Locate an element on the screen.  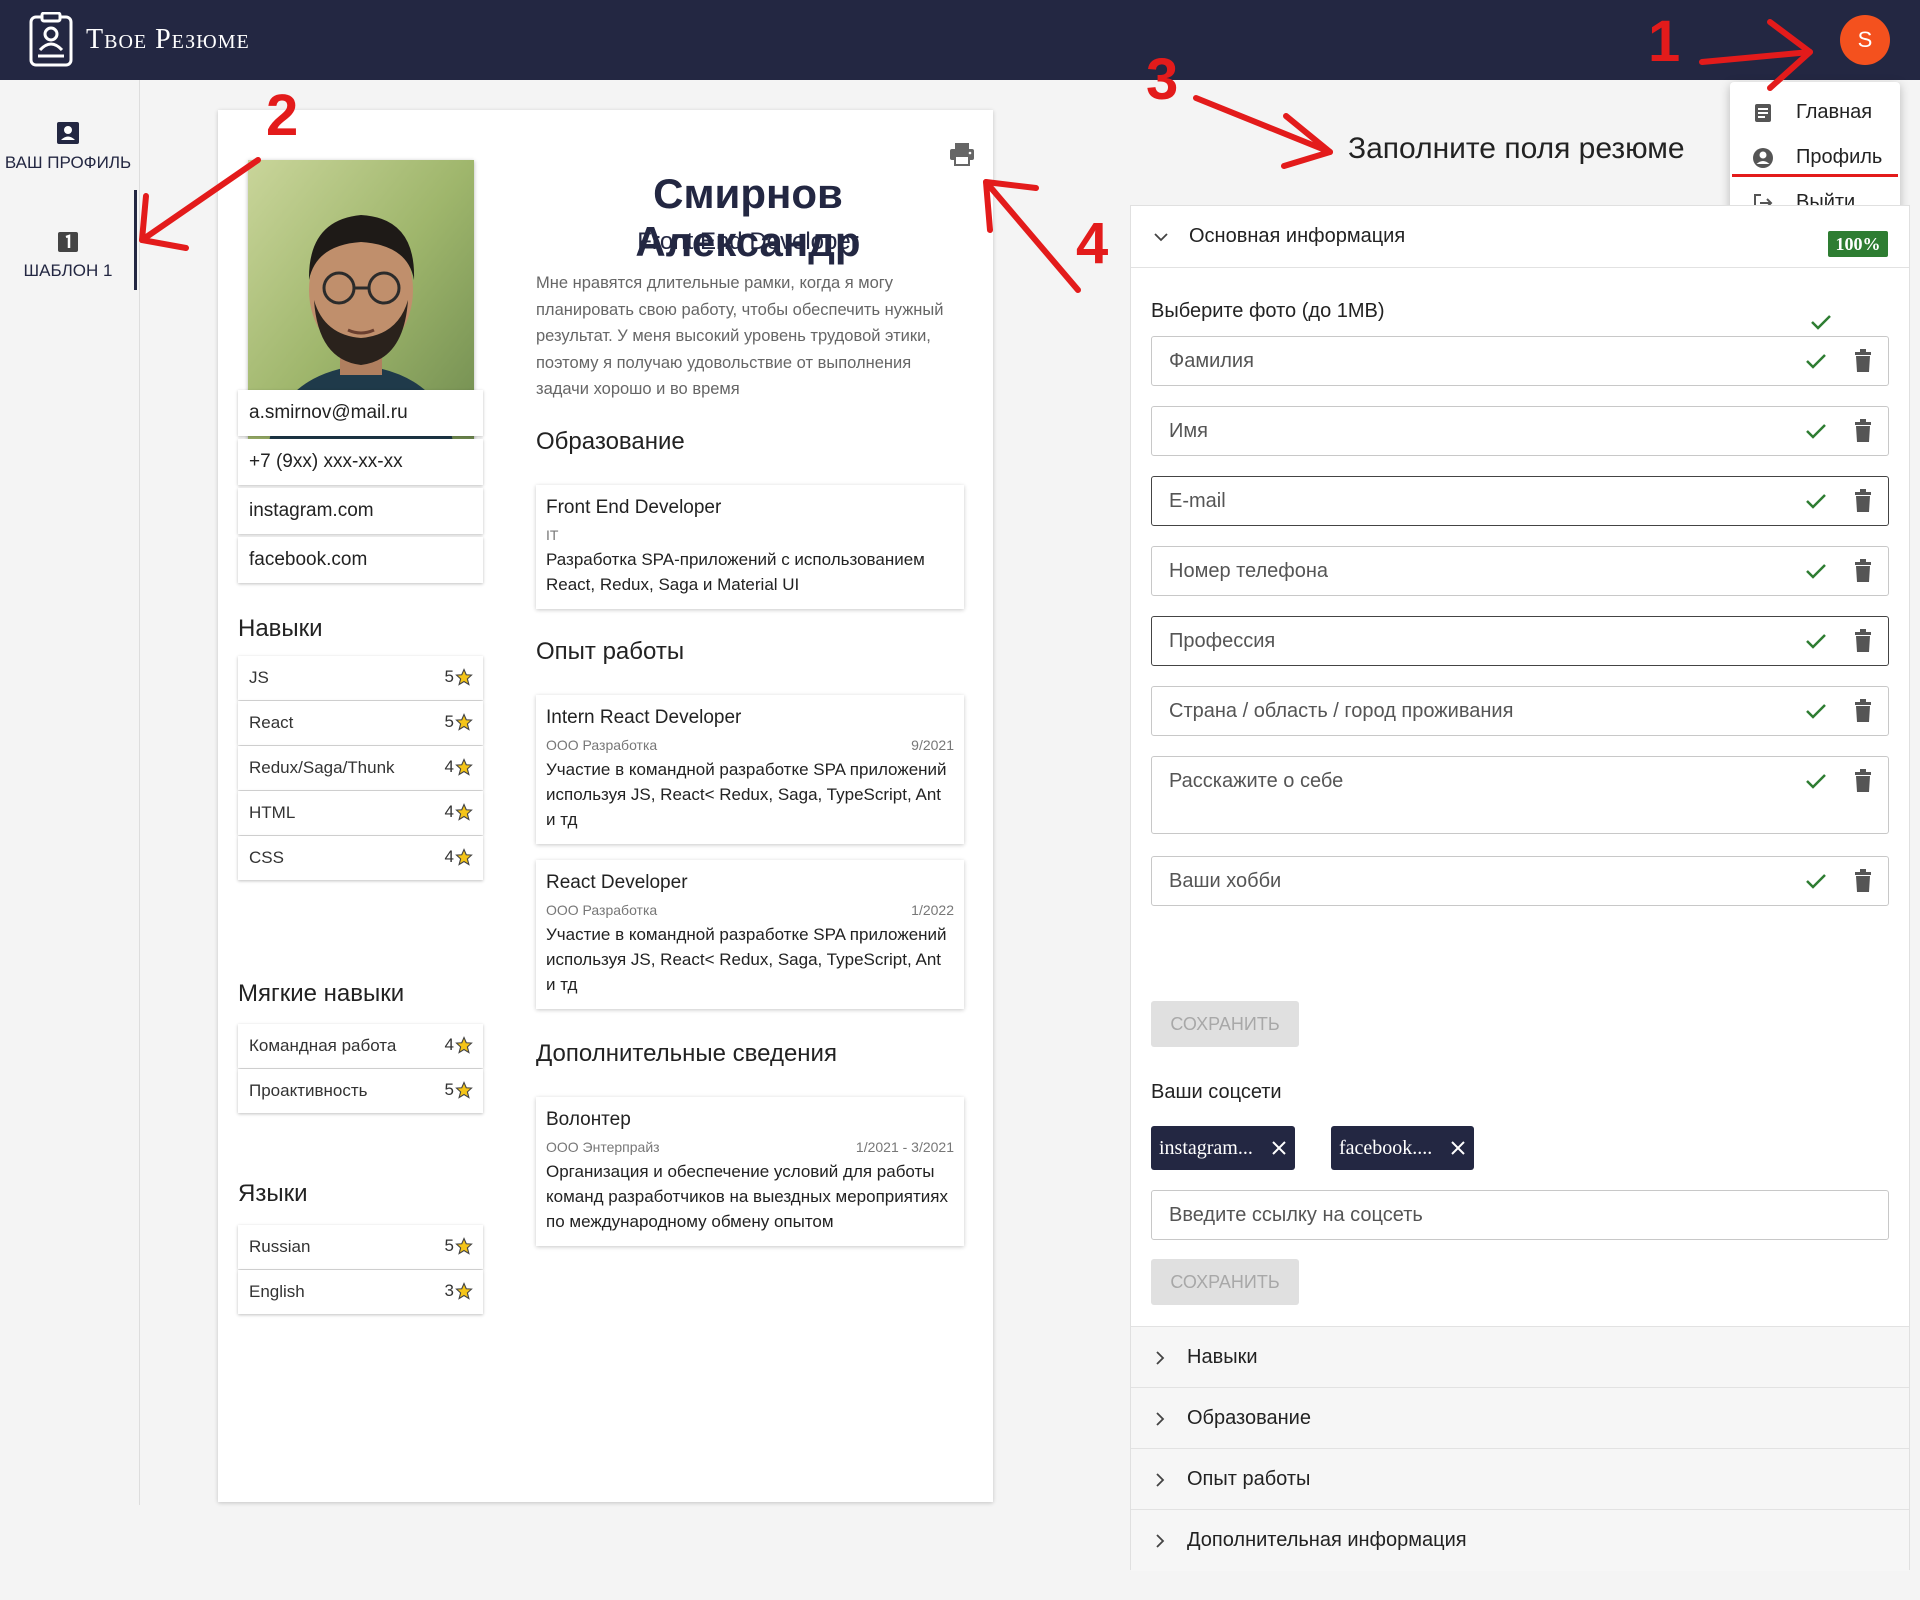
entry-title: Front End Developer is located at coordinates (634, 507).